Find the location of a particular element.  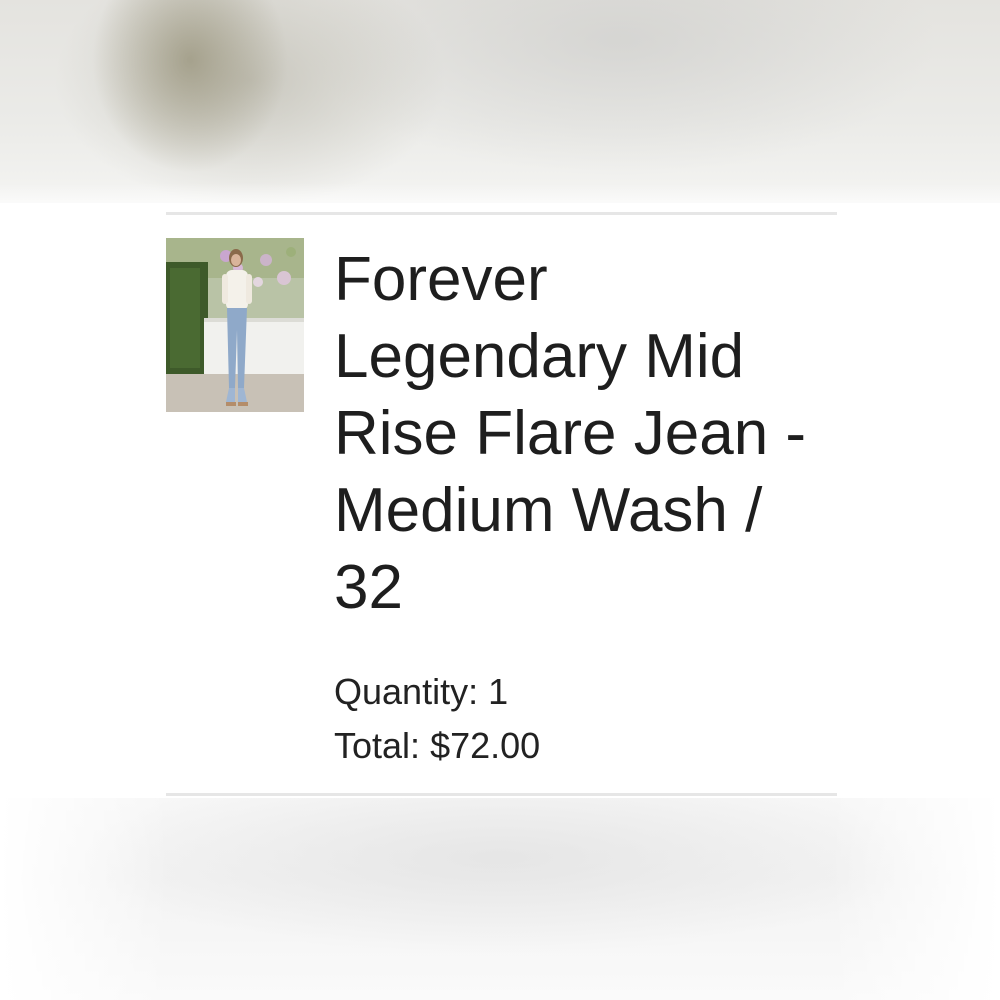

quantity-label: Quantity: is located at coordinates (406, 691).